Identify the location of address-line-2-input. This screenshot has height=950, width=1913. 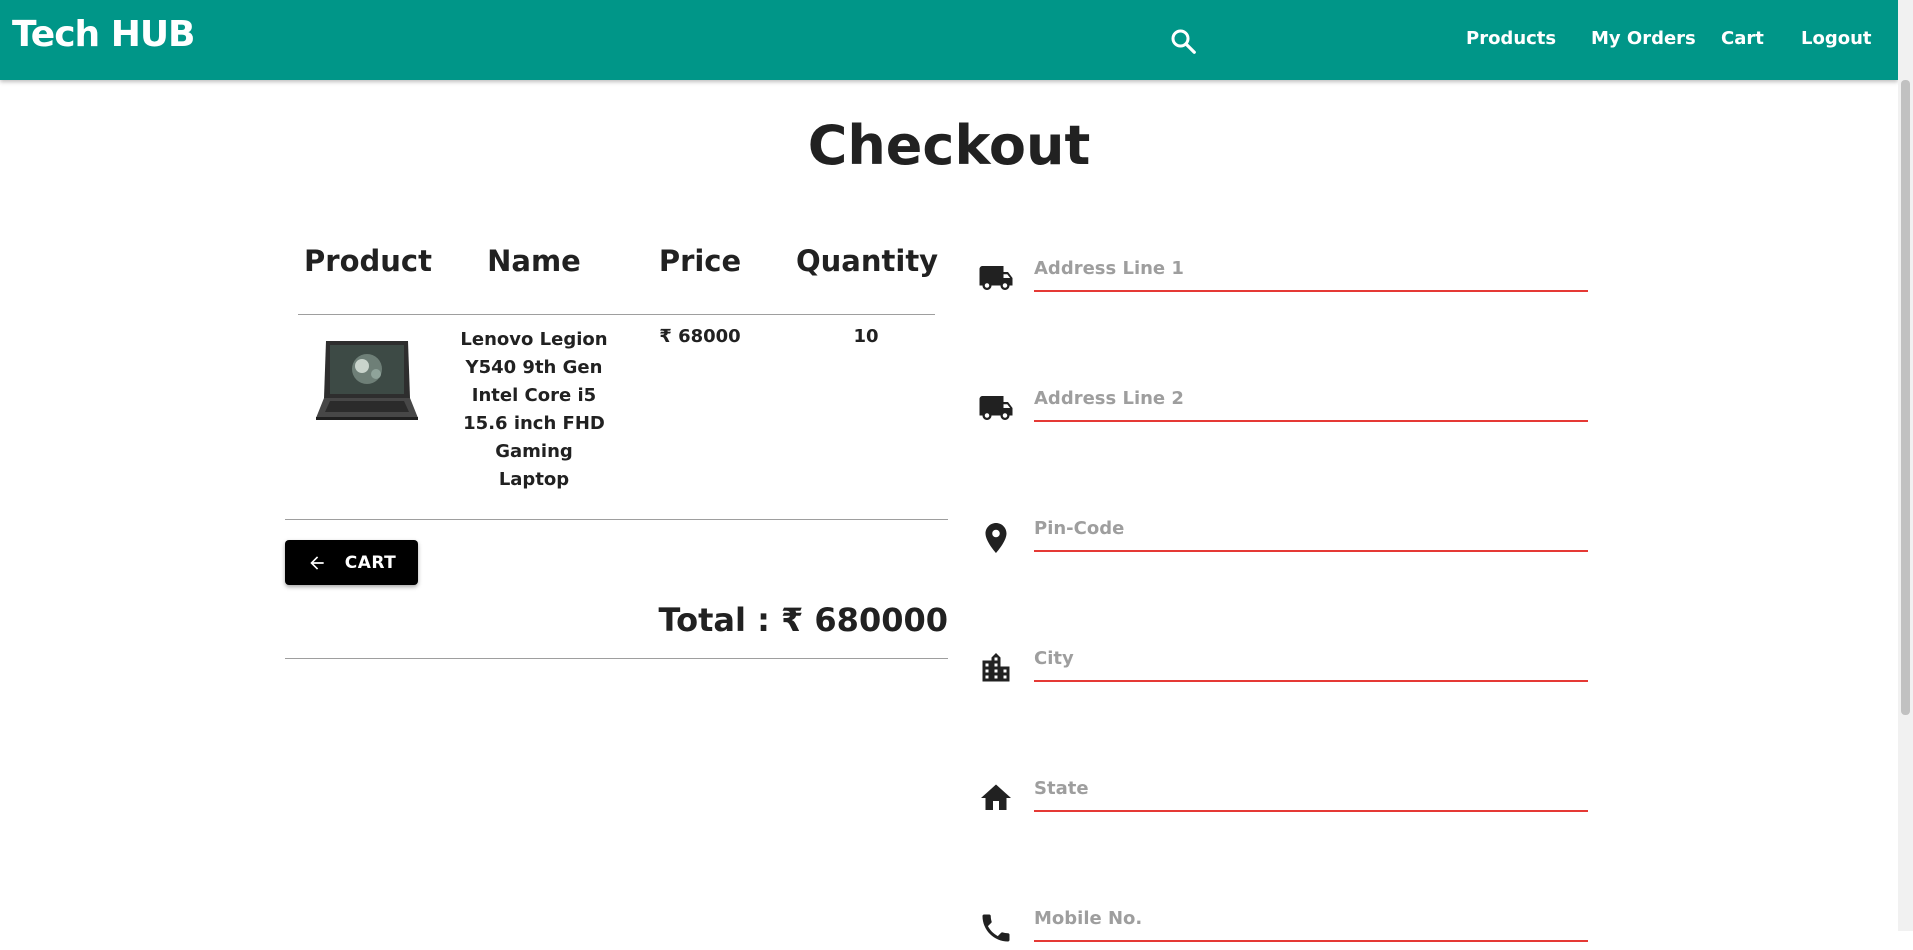
(1311, 402).